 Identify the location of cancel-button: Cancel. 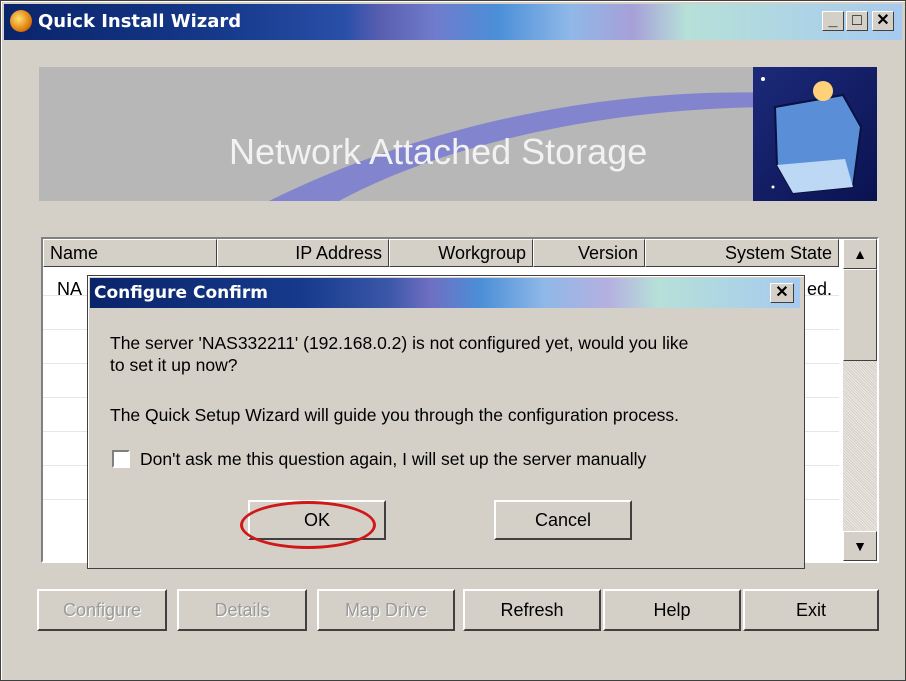
(563, 520).